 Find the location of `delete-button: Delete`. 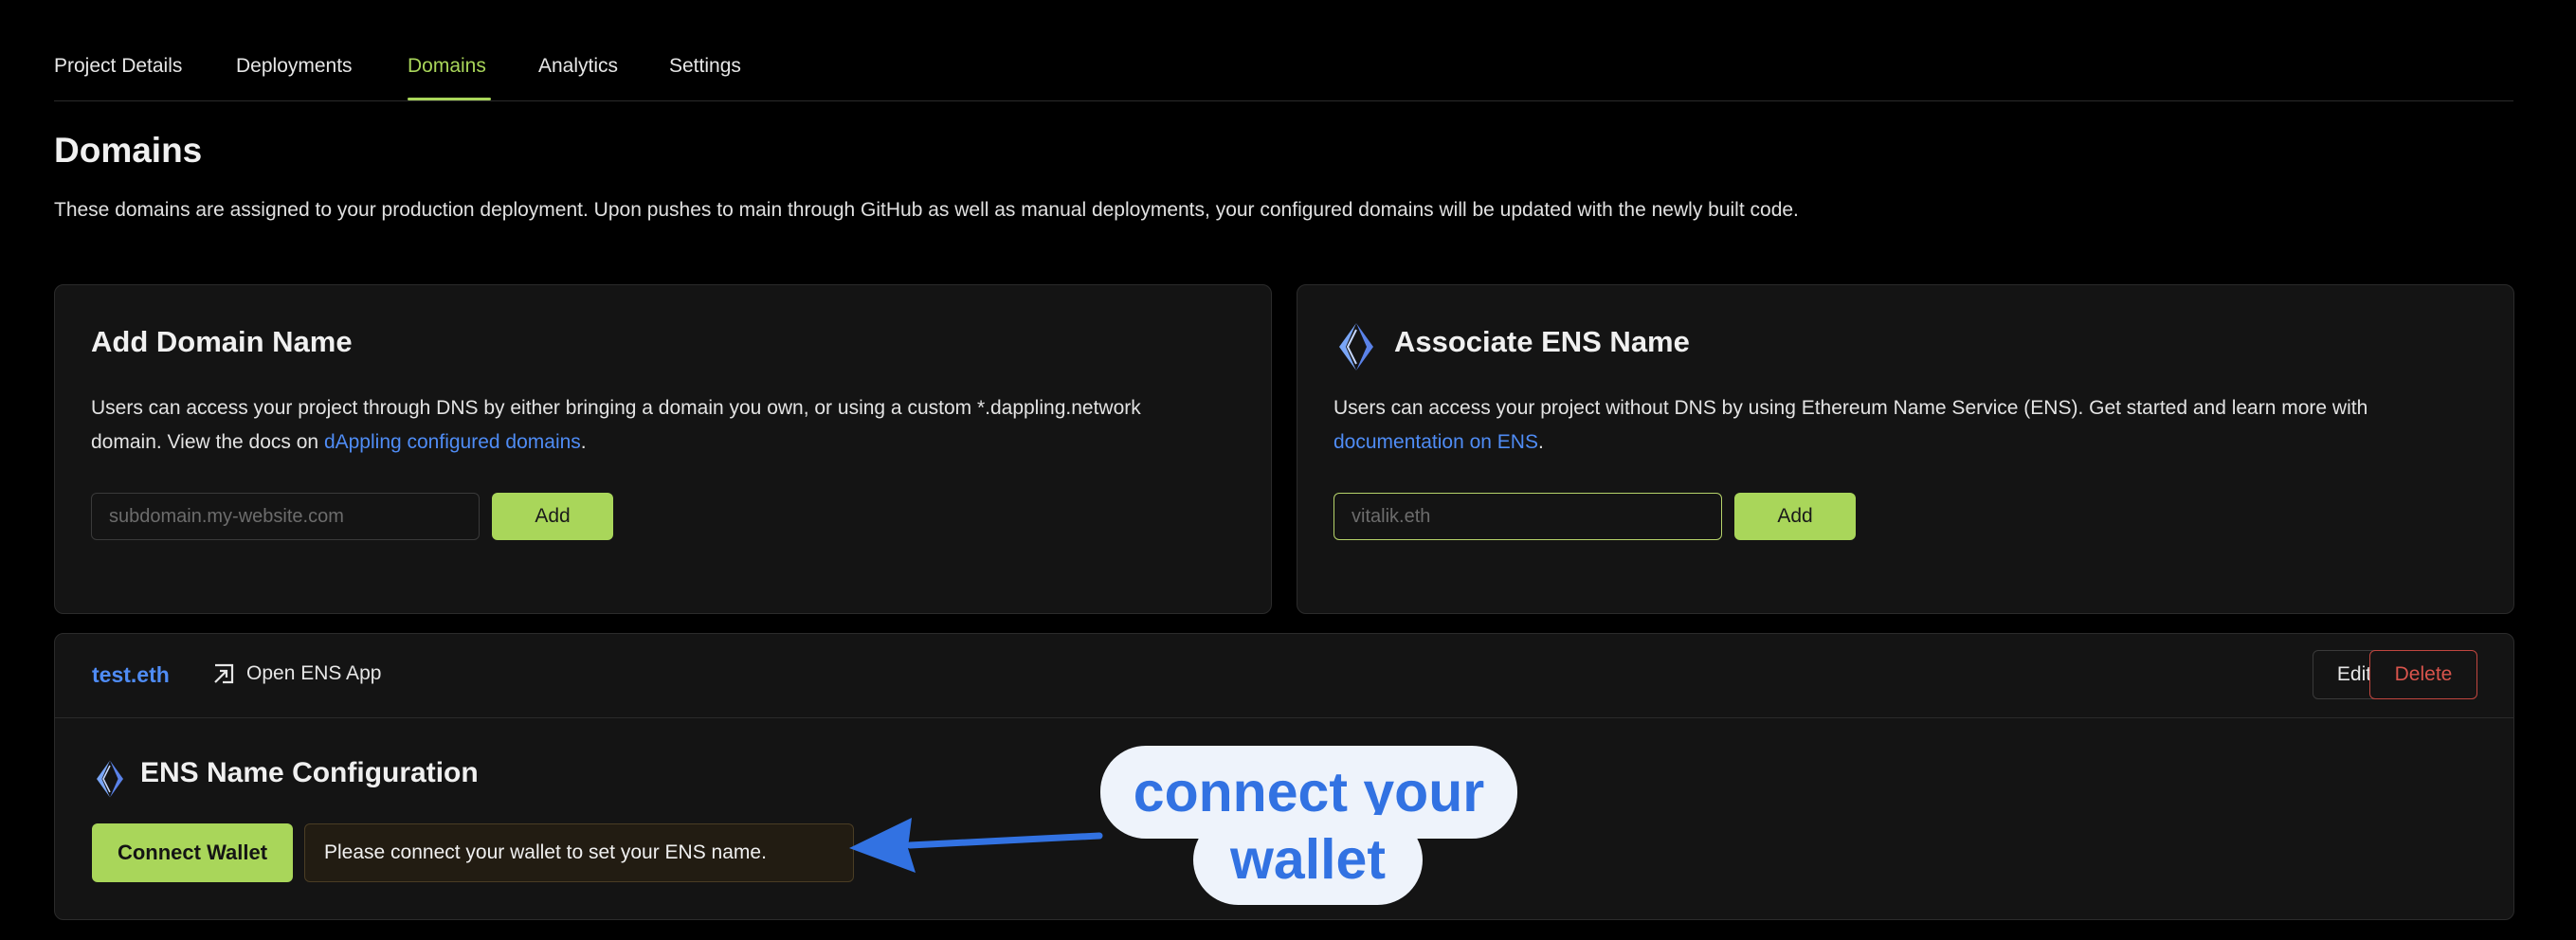

delete-button: Delete is located at coordinates (2423, 674).